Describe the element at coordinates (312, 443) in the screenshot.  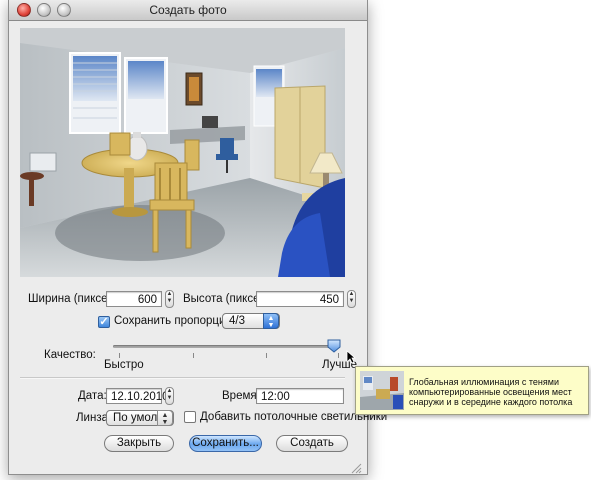
I see `create-button: Создать` at that location.